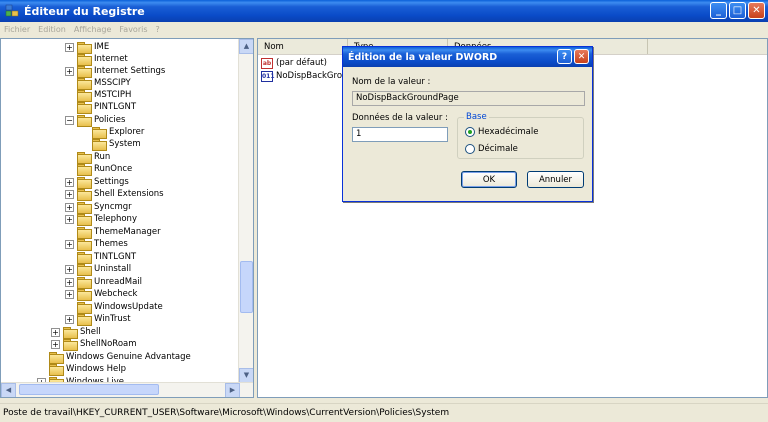 This screenshot has height=422, width=768. Describe the element at coordinates (97, 182) in the screenshot. I see `tree-item: + Settings` at that location.